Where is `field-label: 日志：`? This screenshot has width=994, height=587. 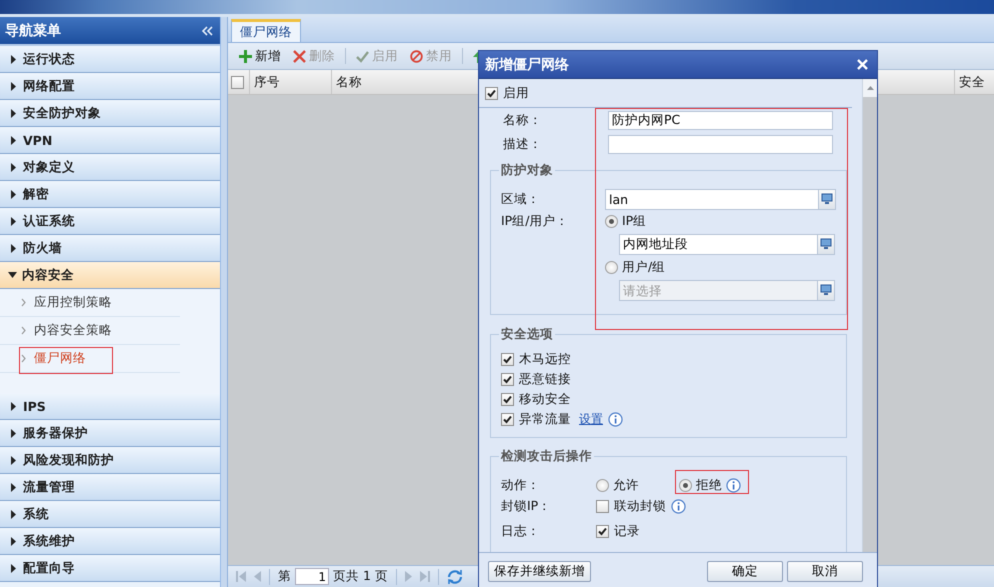 field-label: 日志： is located at coordinates (521, 531).